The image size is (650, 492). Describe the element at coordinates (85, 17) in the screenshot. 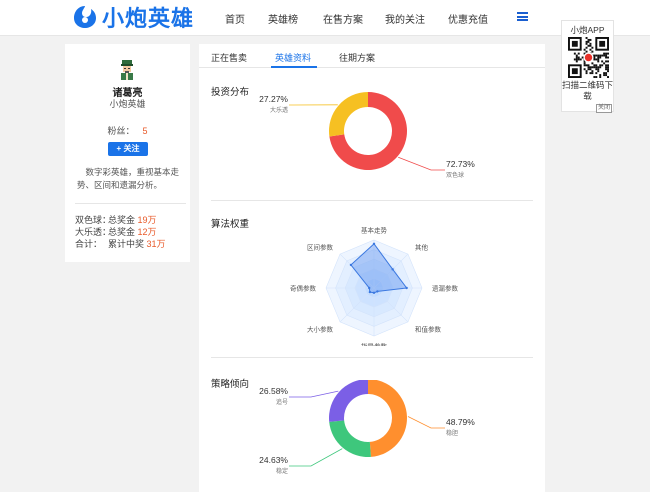

I see `logo-icon` at that location.